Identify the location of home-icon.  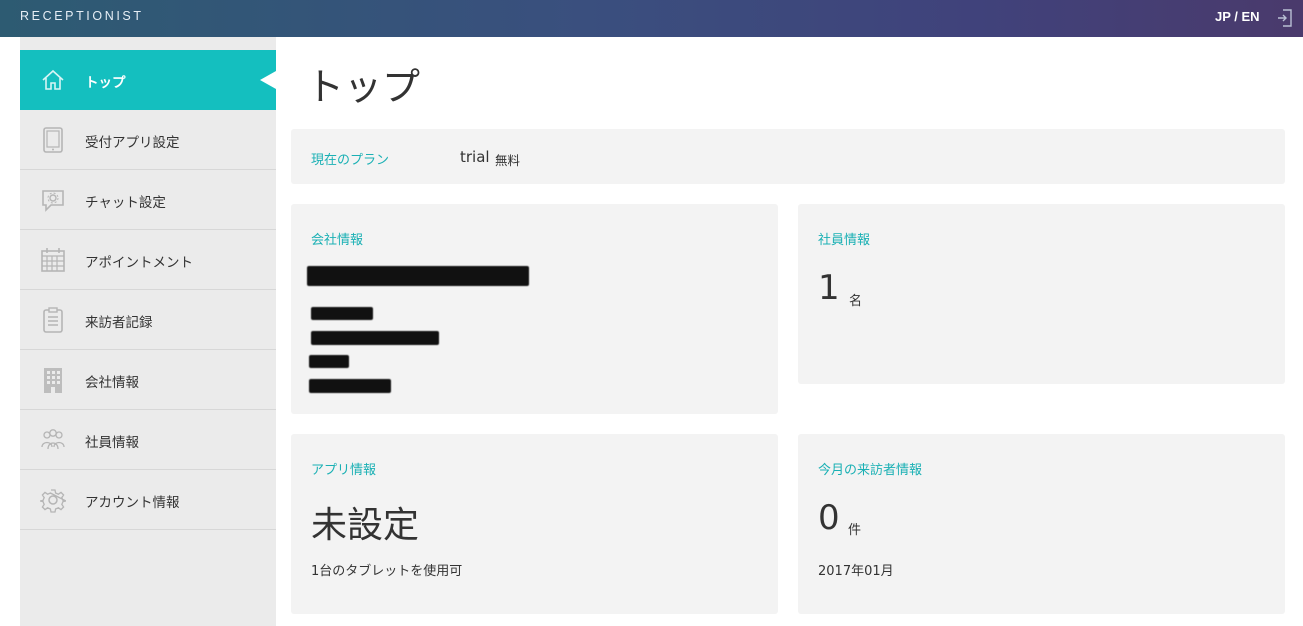
(53, 80).